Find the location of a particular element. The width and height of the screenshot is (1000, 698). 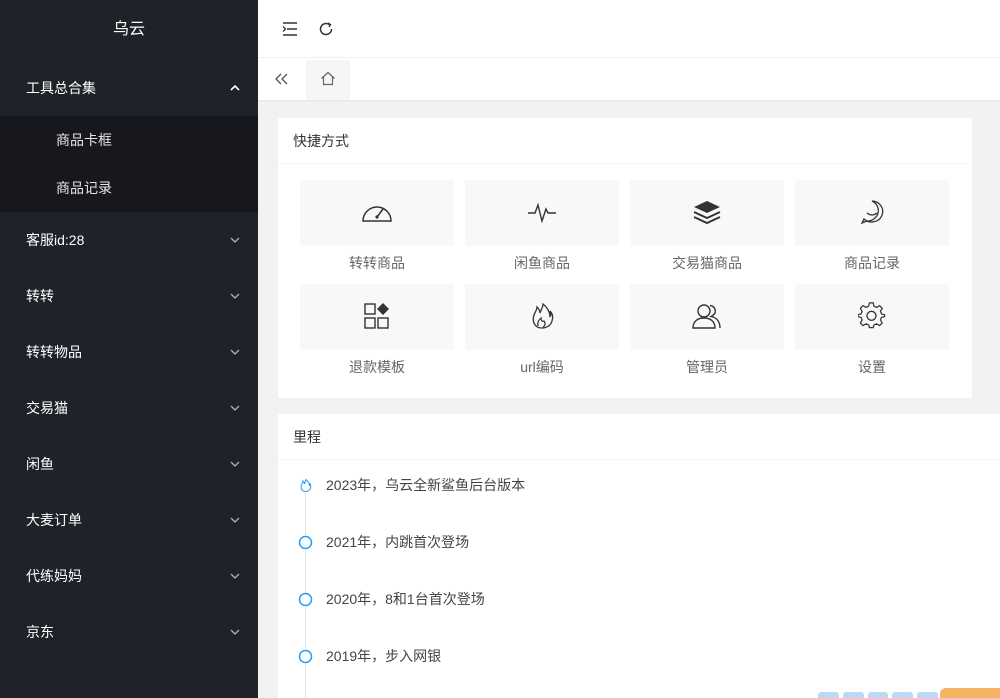

menu-fold-icon is located at coordinates (300, 29).